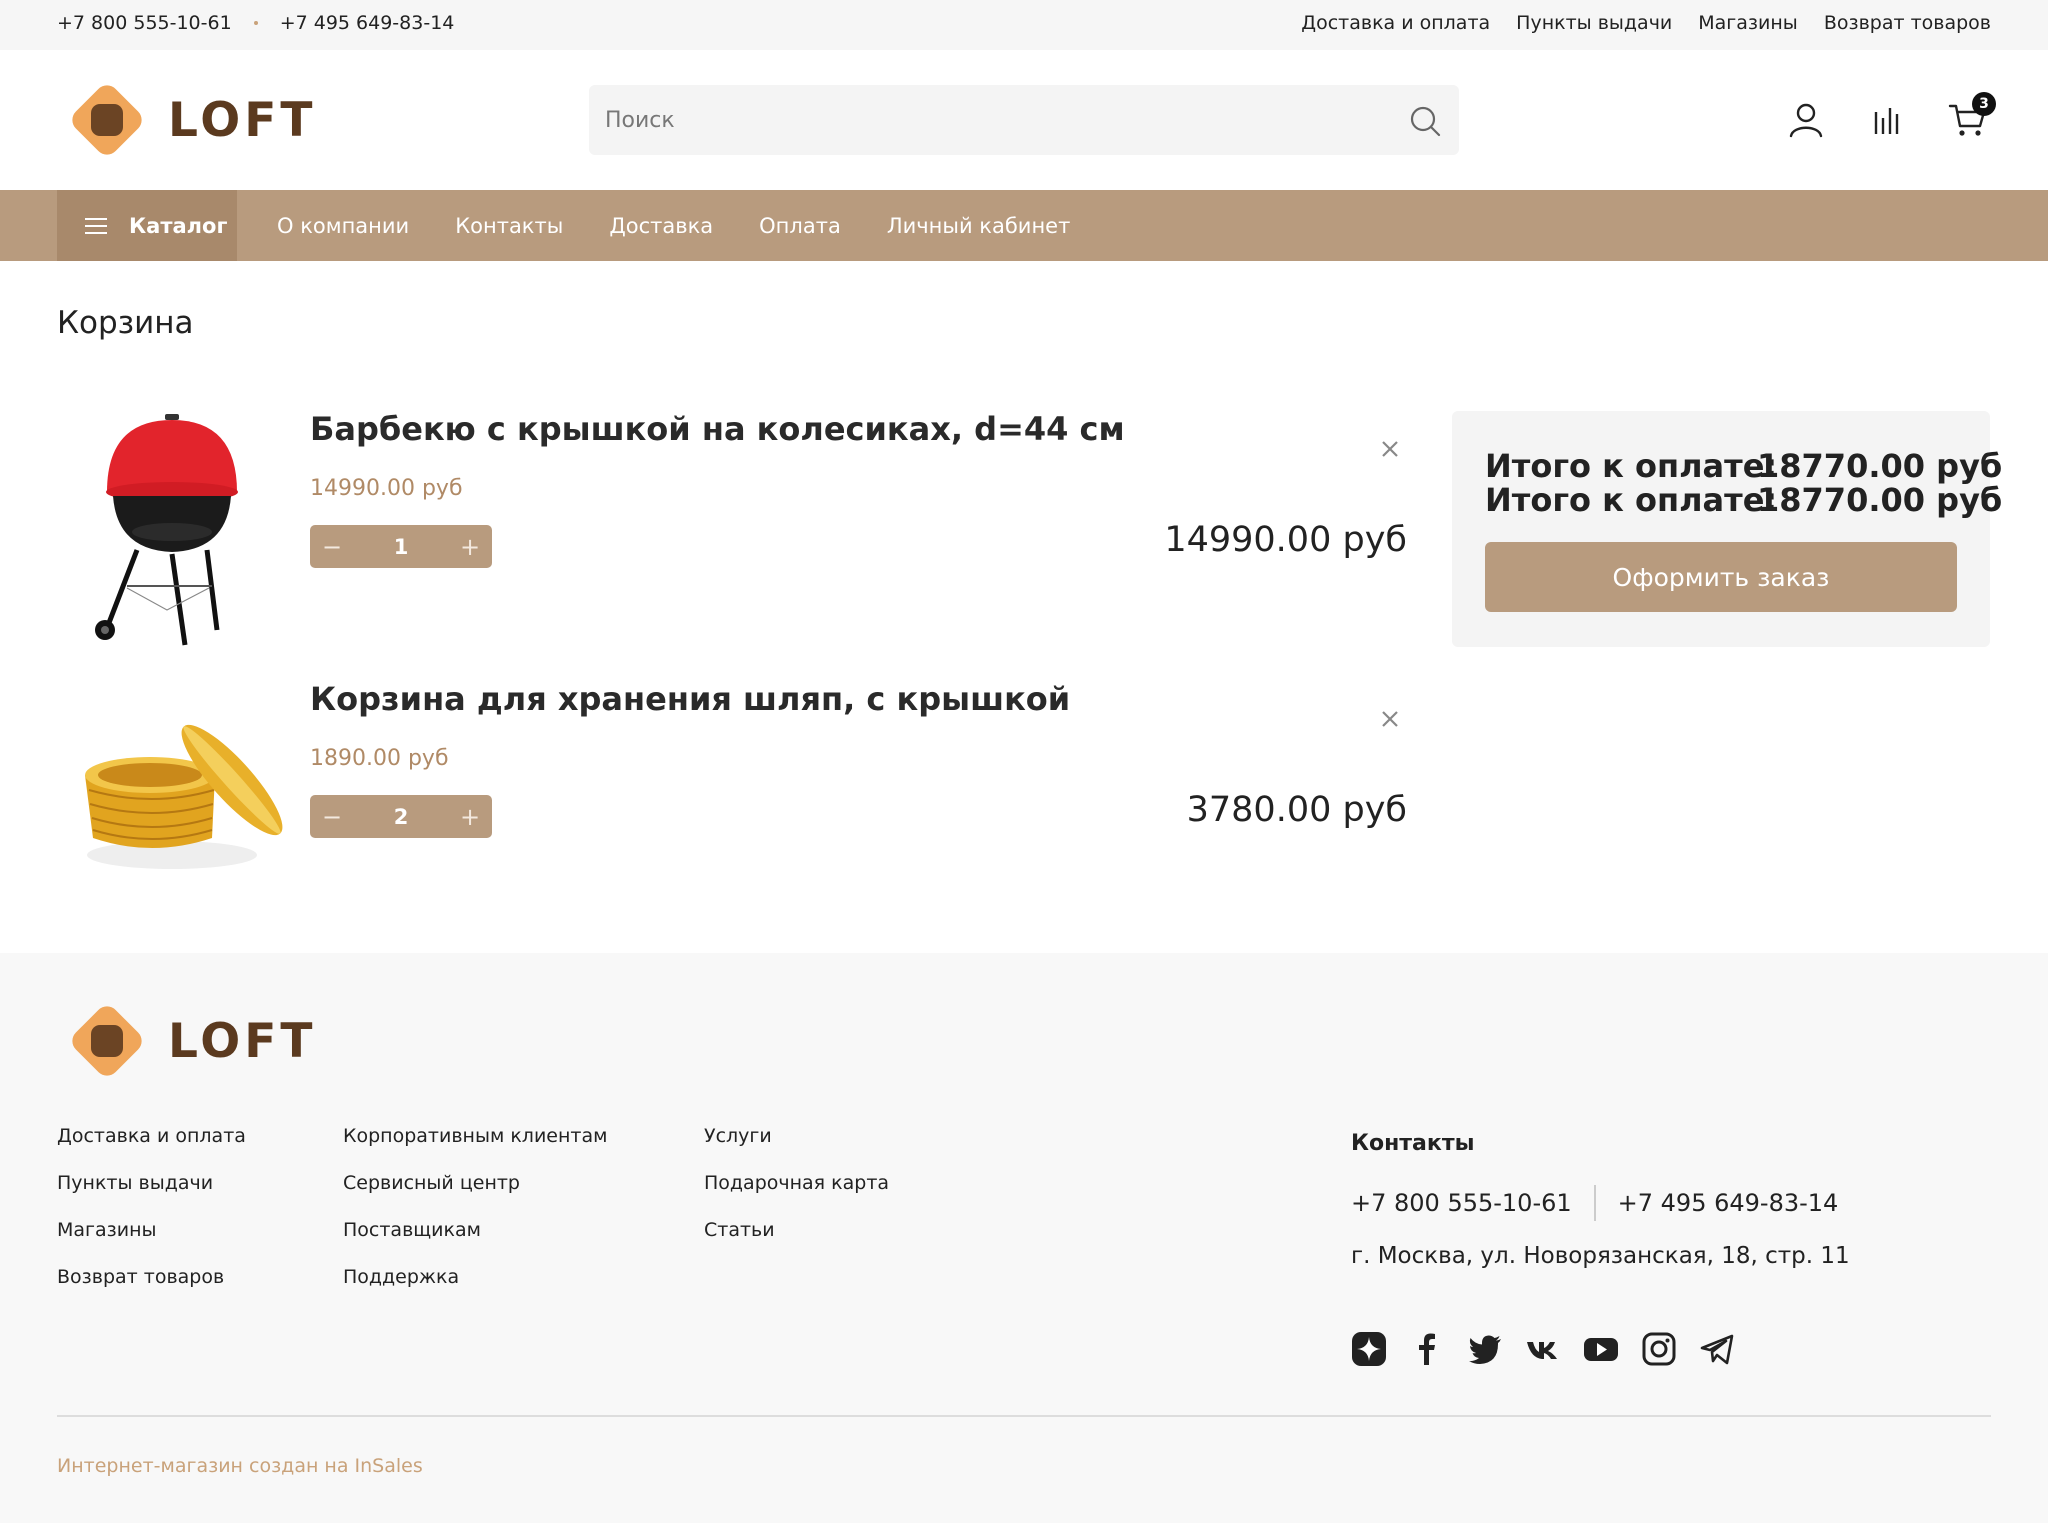  Describe the element at coordinates (717, 429) in the screenshot. I see `product-name: Барбекю с крышкой на колесиках, d=44 см` at that location.